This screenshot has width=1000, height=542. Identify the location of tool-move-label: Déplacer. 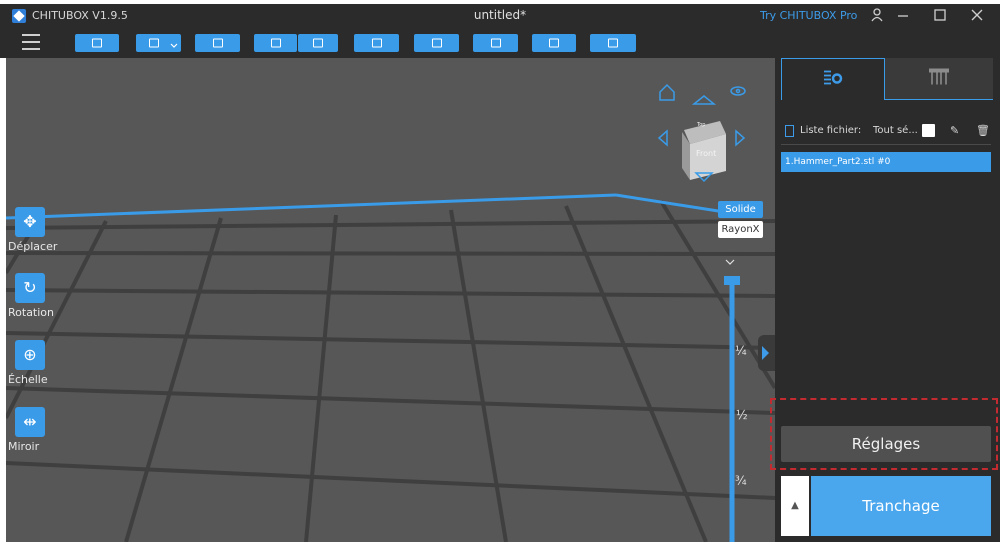
(33, 246).